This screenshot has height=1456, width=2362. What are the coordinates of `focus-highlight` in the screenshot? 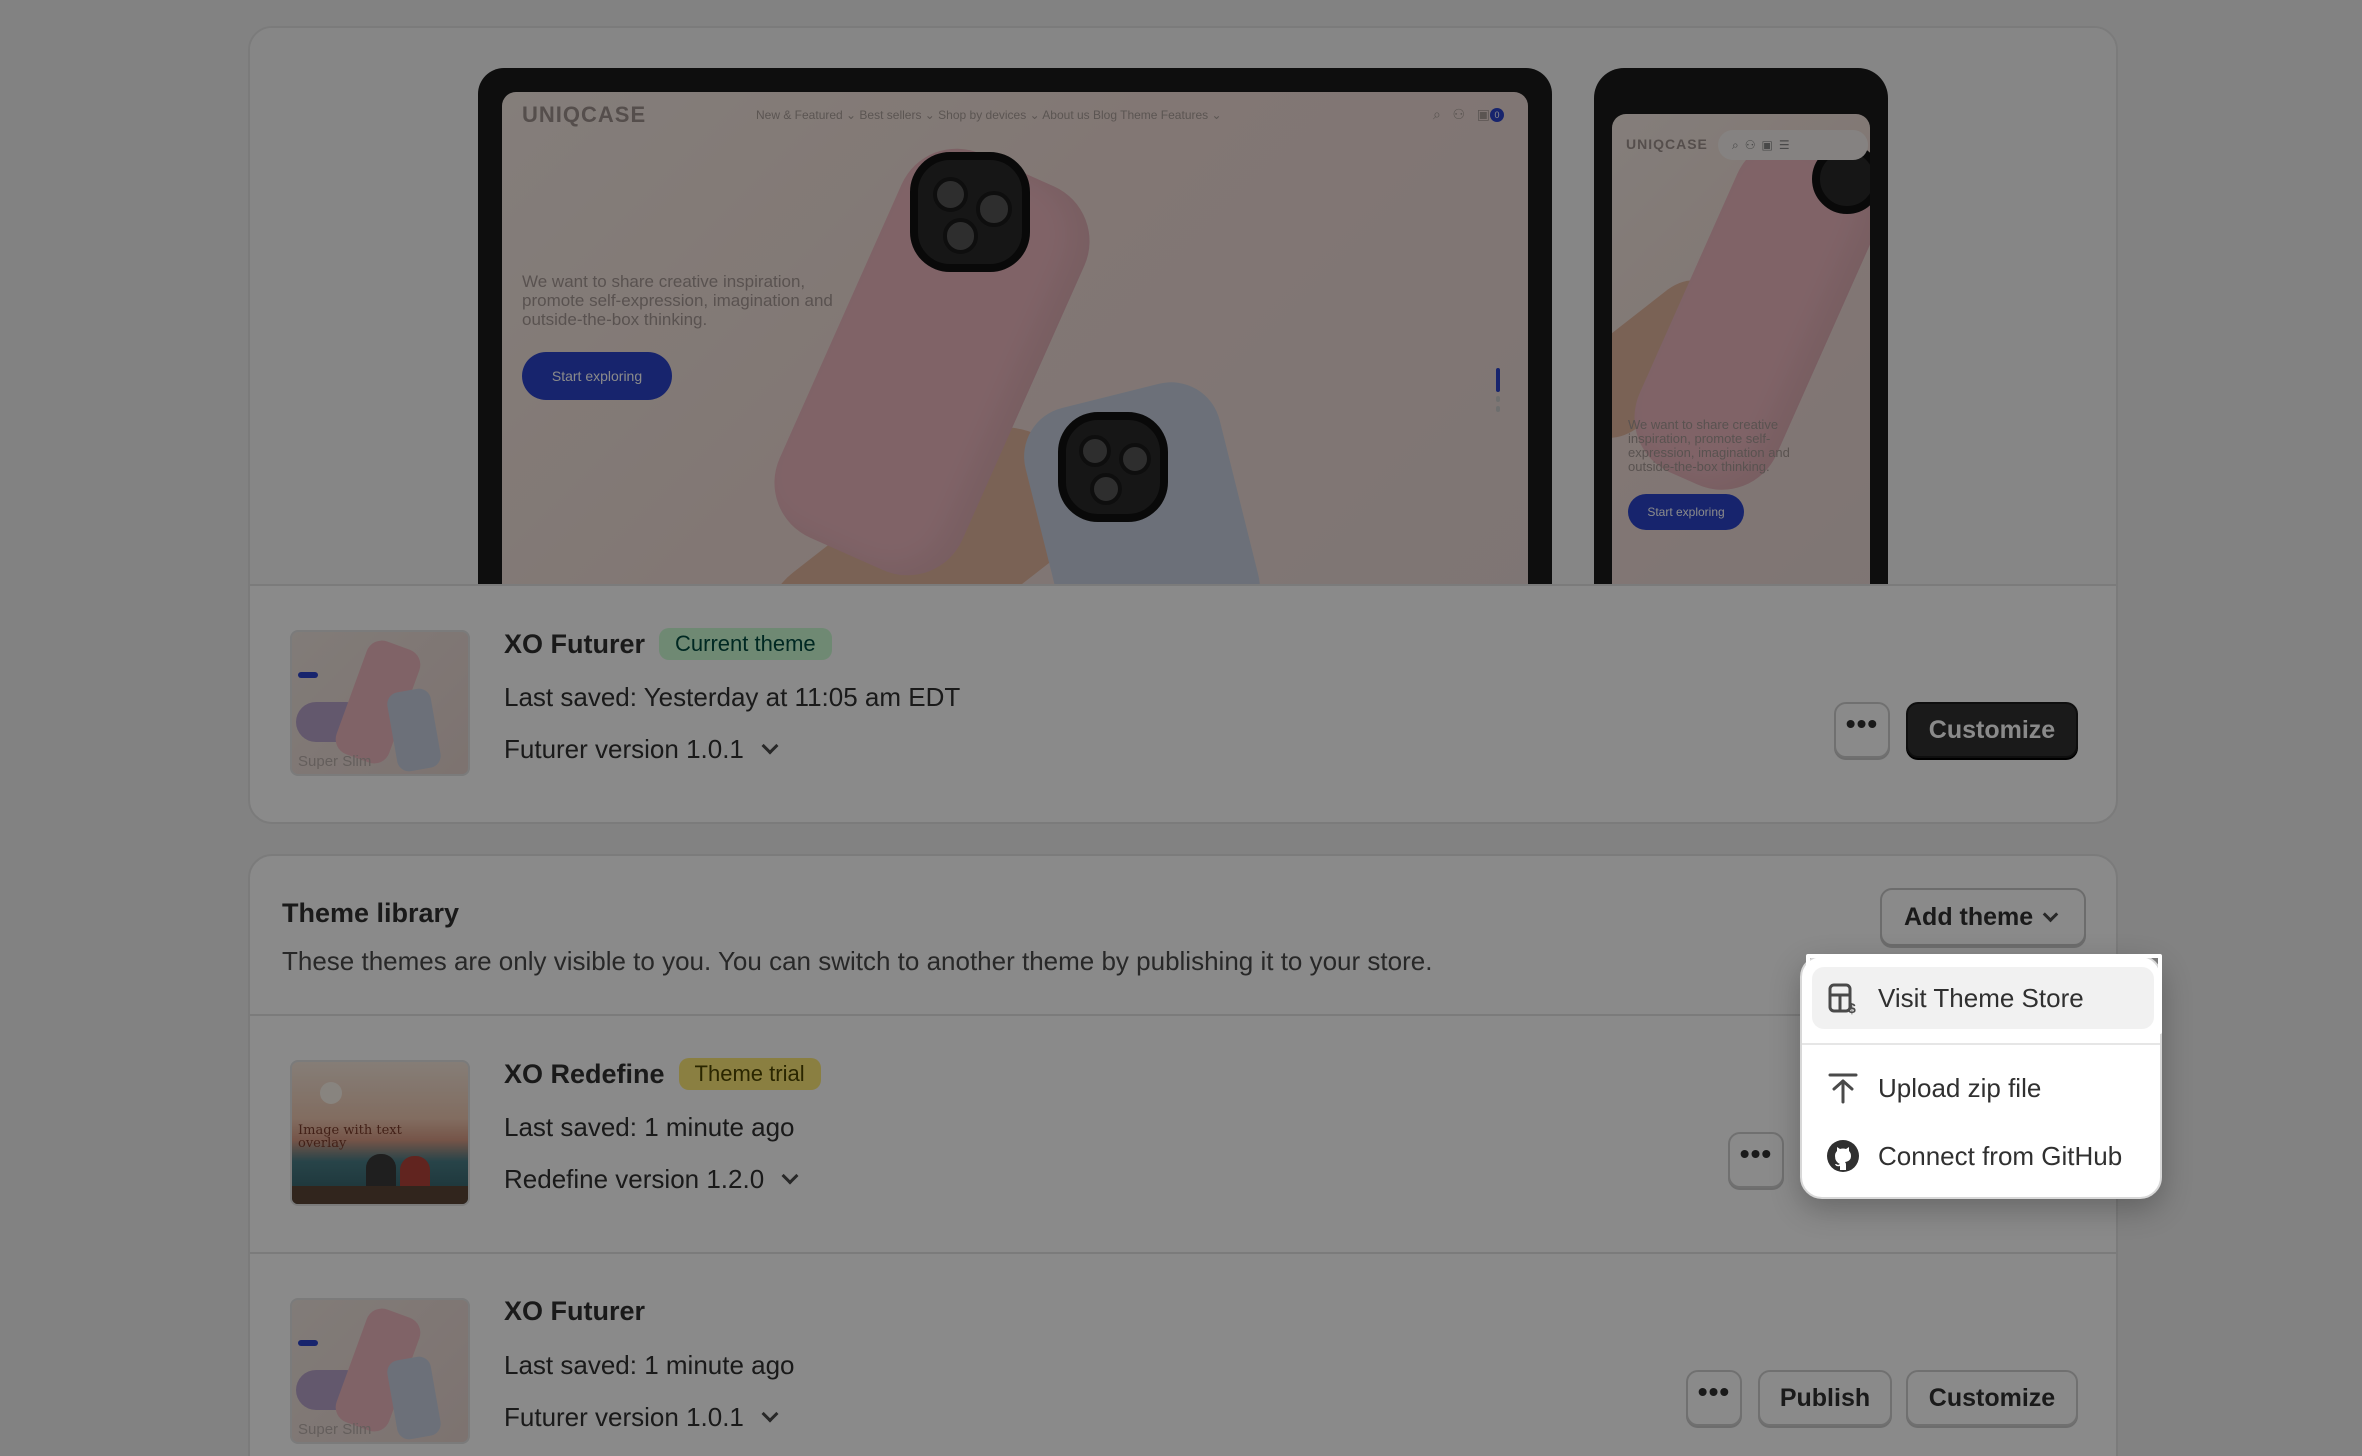 It's located at (1984, 994).